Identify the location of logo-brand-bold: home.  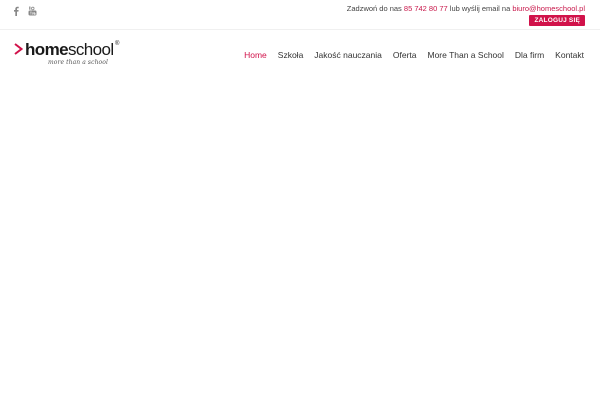
(47, 49).